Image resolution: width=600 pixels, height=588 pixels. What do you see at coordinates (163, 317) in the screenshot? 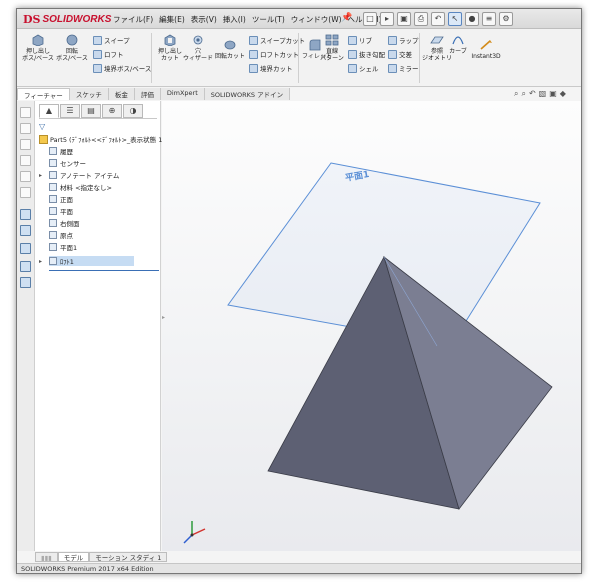
I see `panel-collapse-handle: ▸` at bounding box center [163, 317].